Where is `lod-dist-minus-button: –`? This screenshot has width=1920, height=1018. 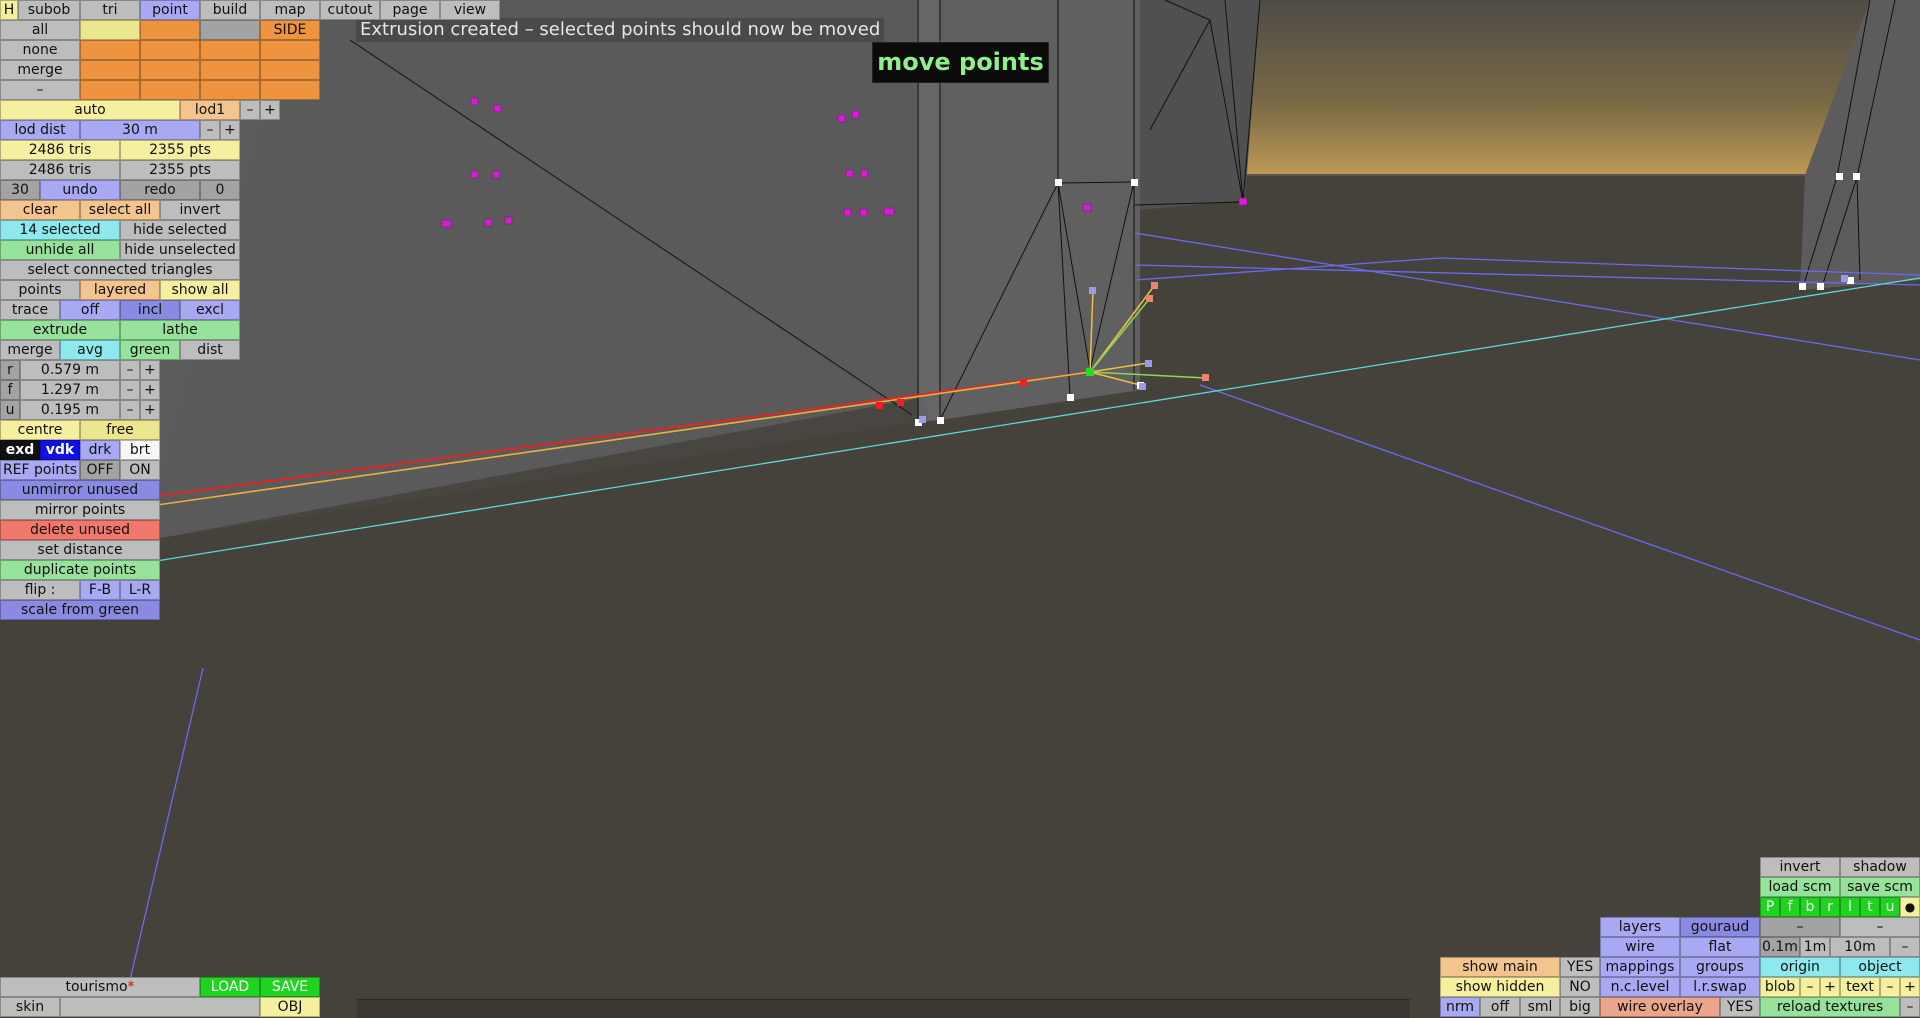
lod-dist-minus-button: – is located at coordinates (210, 130).